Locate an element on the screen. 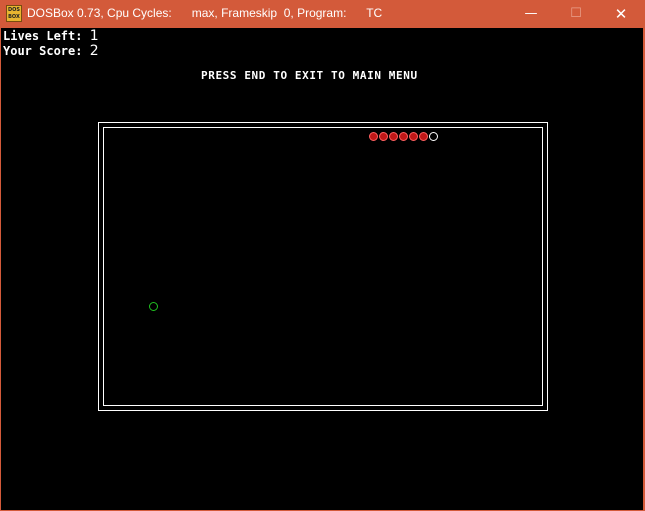  icon-text-bottom: BOX is located at coordinates (14, 17).